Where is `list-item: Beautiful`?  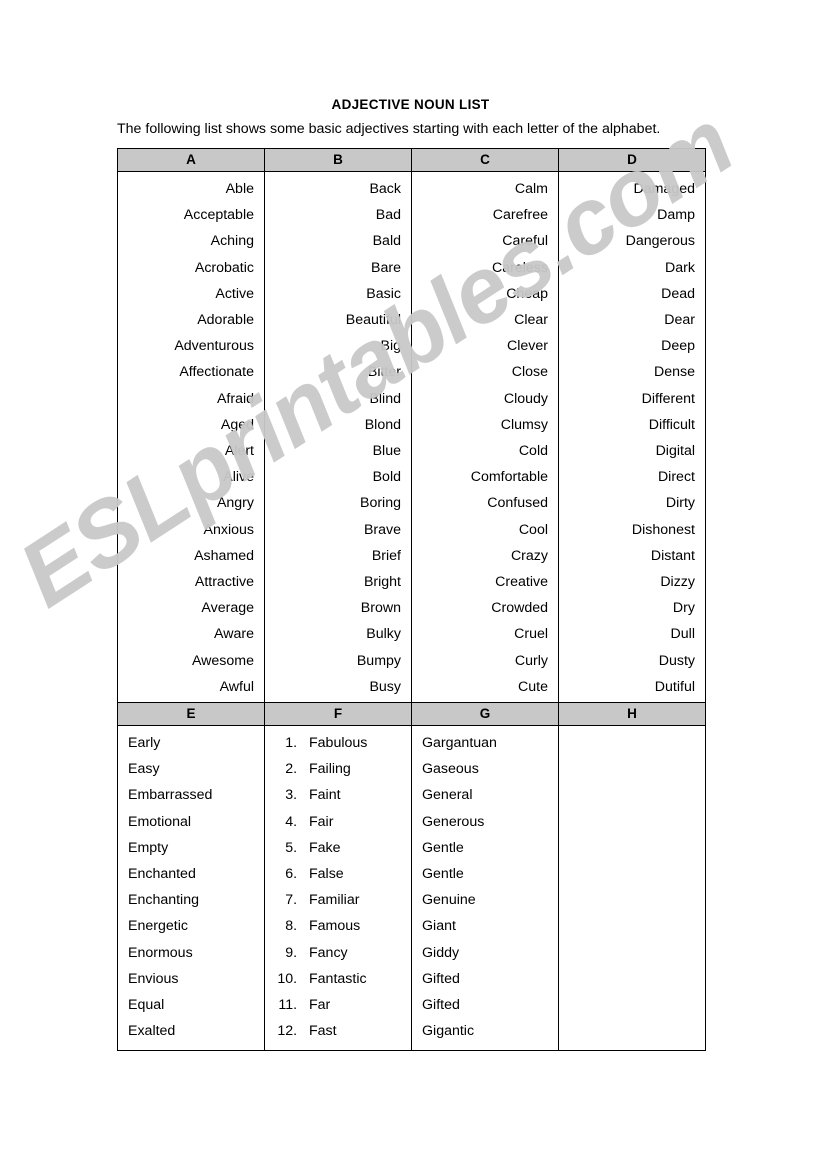
list-item: Beautiful is located at coordinates (373, 320).